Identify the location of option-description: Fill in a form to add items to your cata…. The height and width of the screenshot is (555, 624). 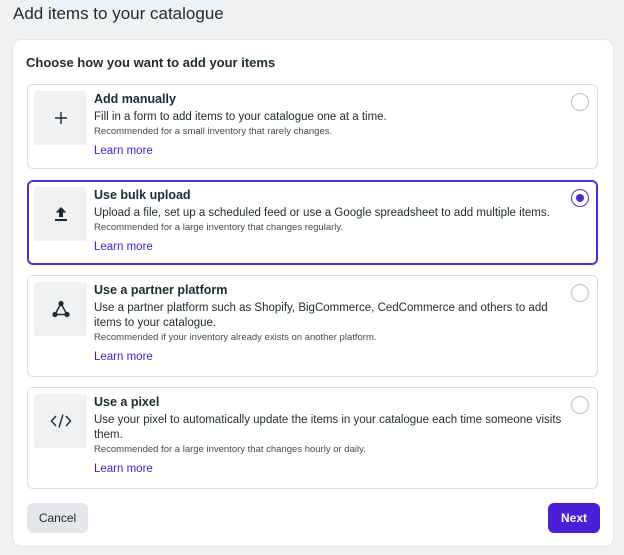
(240, 117).